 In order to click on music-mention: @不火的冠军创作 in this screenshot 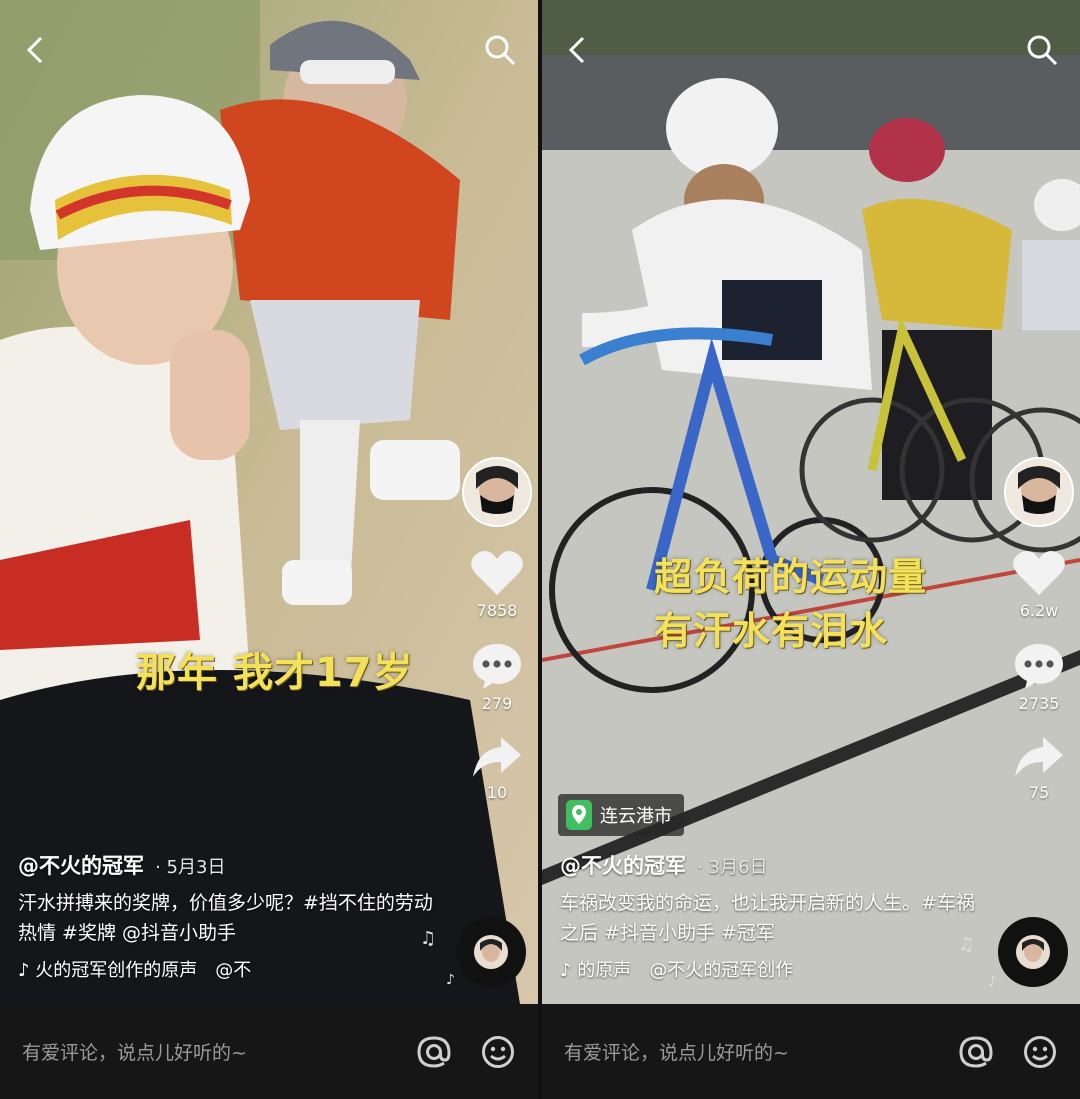, I will do `click(721, 969)`.